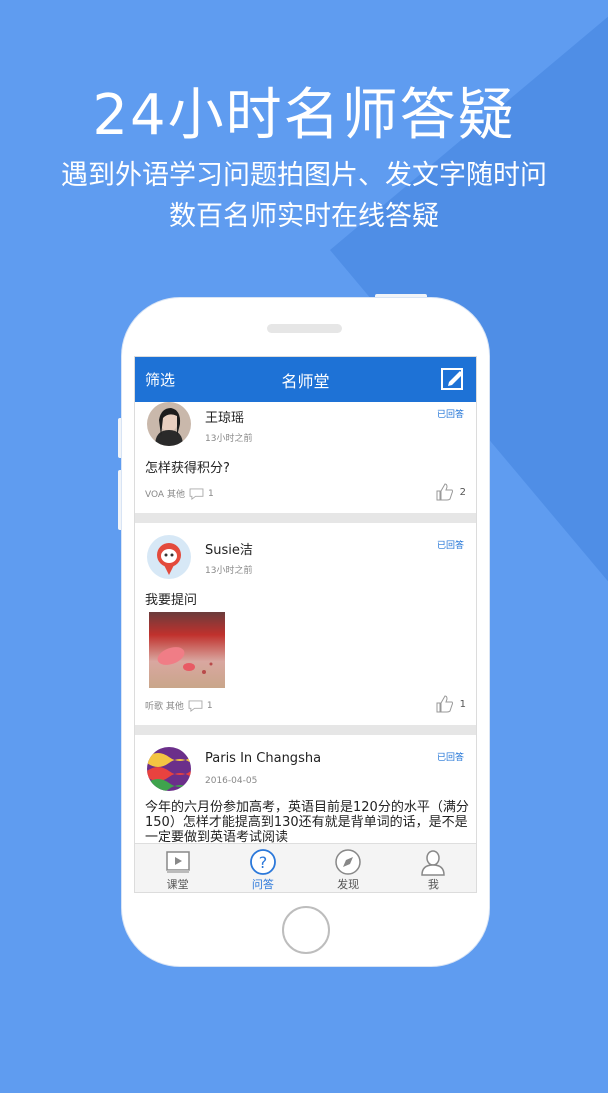 Image resolution: width=608 pixels, height=1093 pixels. Describe the element at coordinates (304, 328) in the screenshot. I see `phone-speaker` at that location.